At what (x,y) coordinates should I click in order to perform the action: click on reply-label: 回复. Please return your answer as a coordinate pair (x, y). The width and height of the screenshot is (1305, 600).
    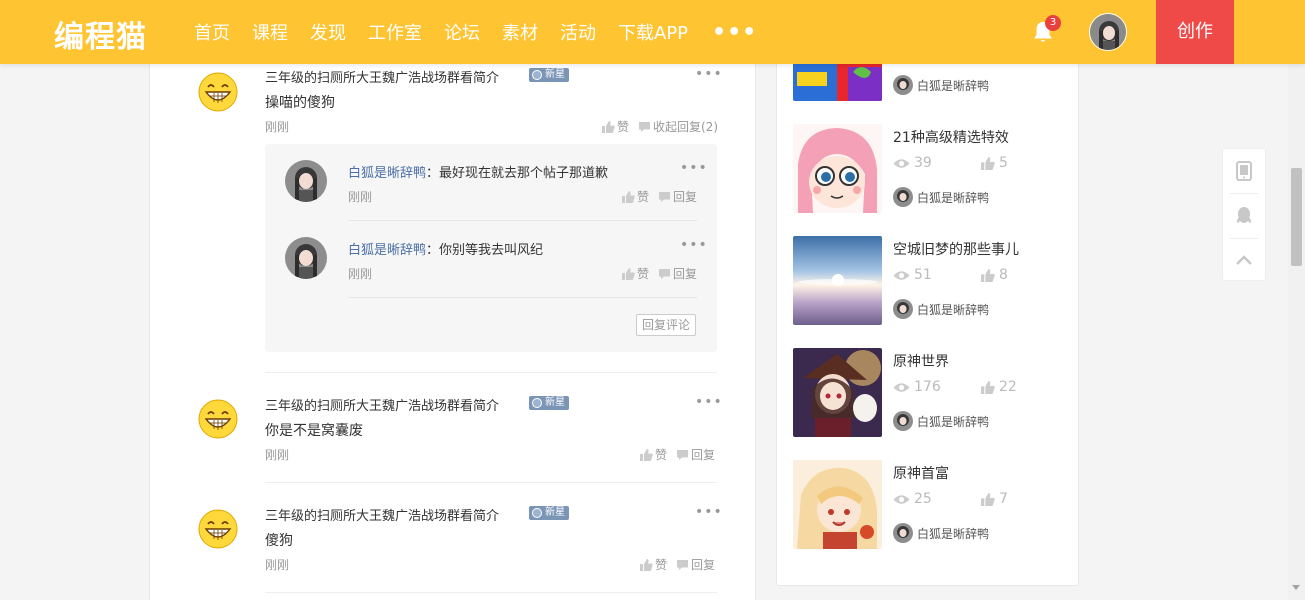
    Looking at the image, I should click on (703, 565).